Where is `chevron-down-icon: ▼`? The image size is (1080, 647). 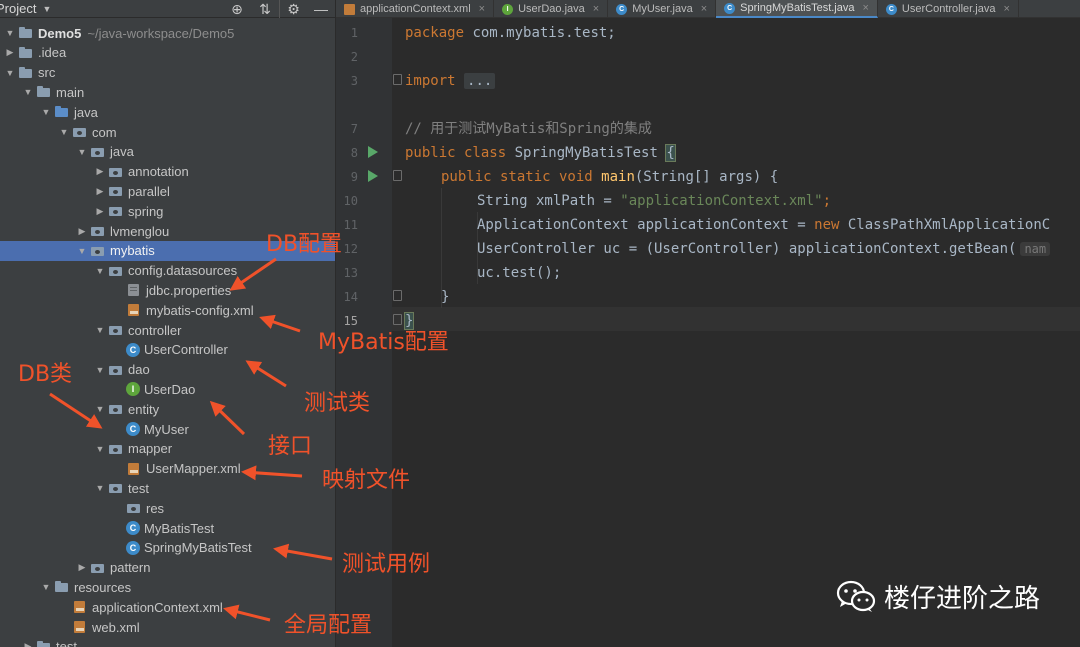
chevron-down-icon: ▼ is located at coordinates (46, 9).